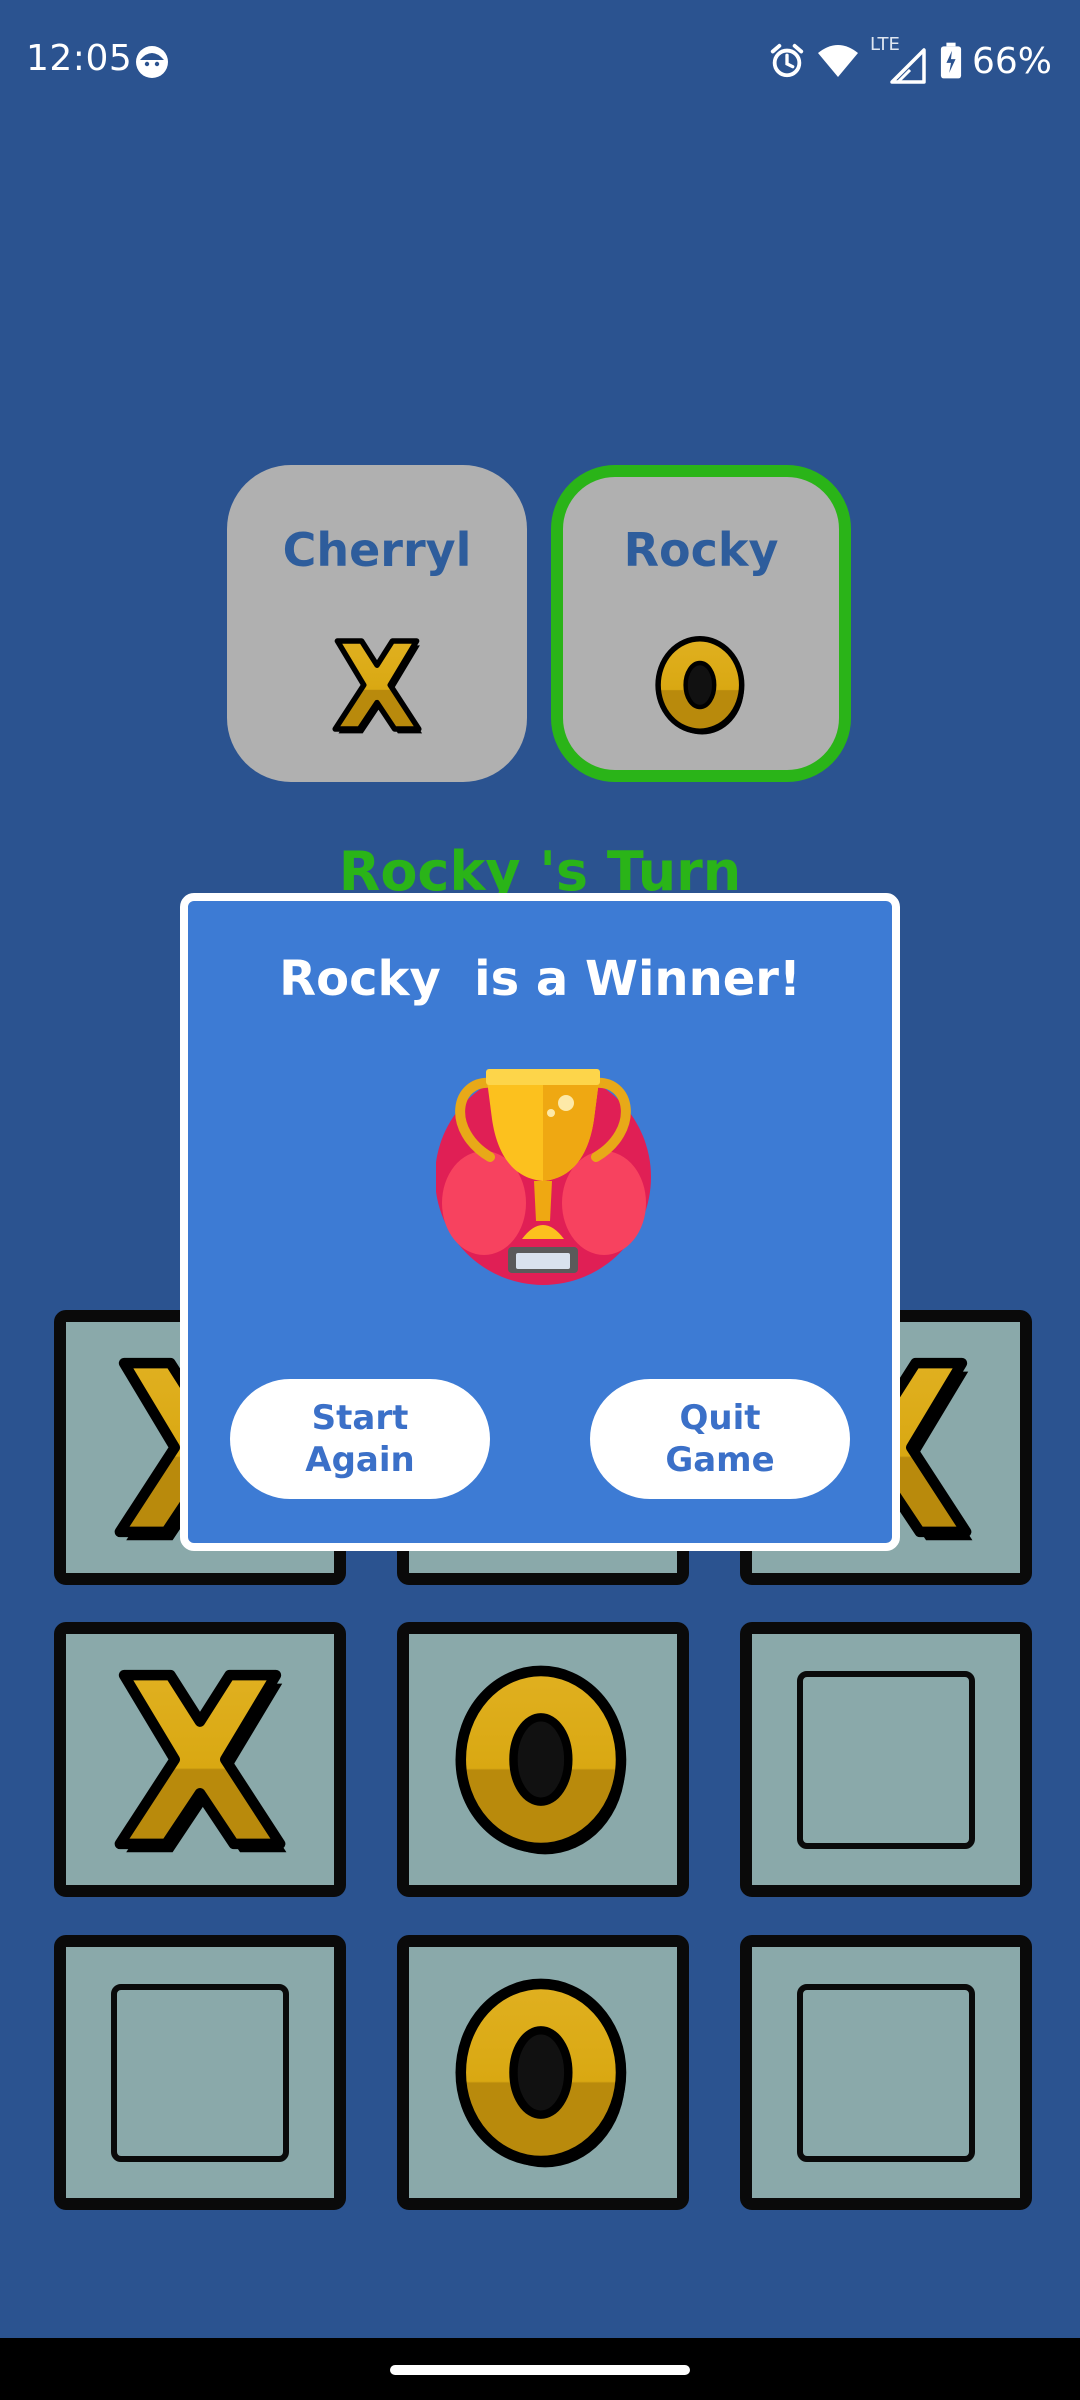 This screenshot has width=1080, height=2400. I want to click on navigation-bar, so click(540, 2369).